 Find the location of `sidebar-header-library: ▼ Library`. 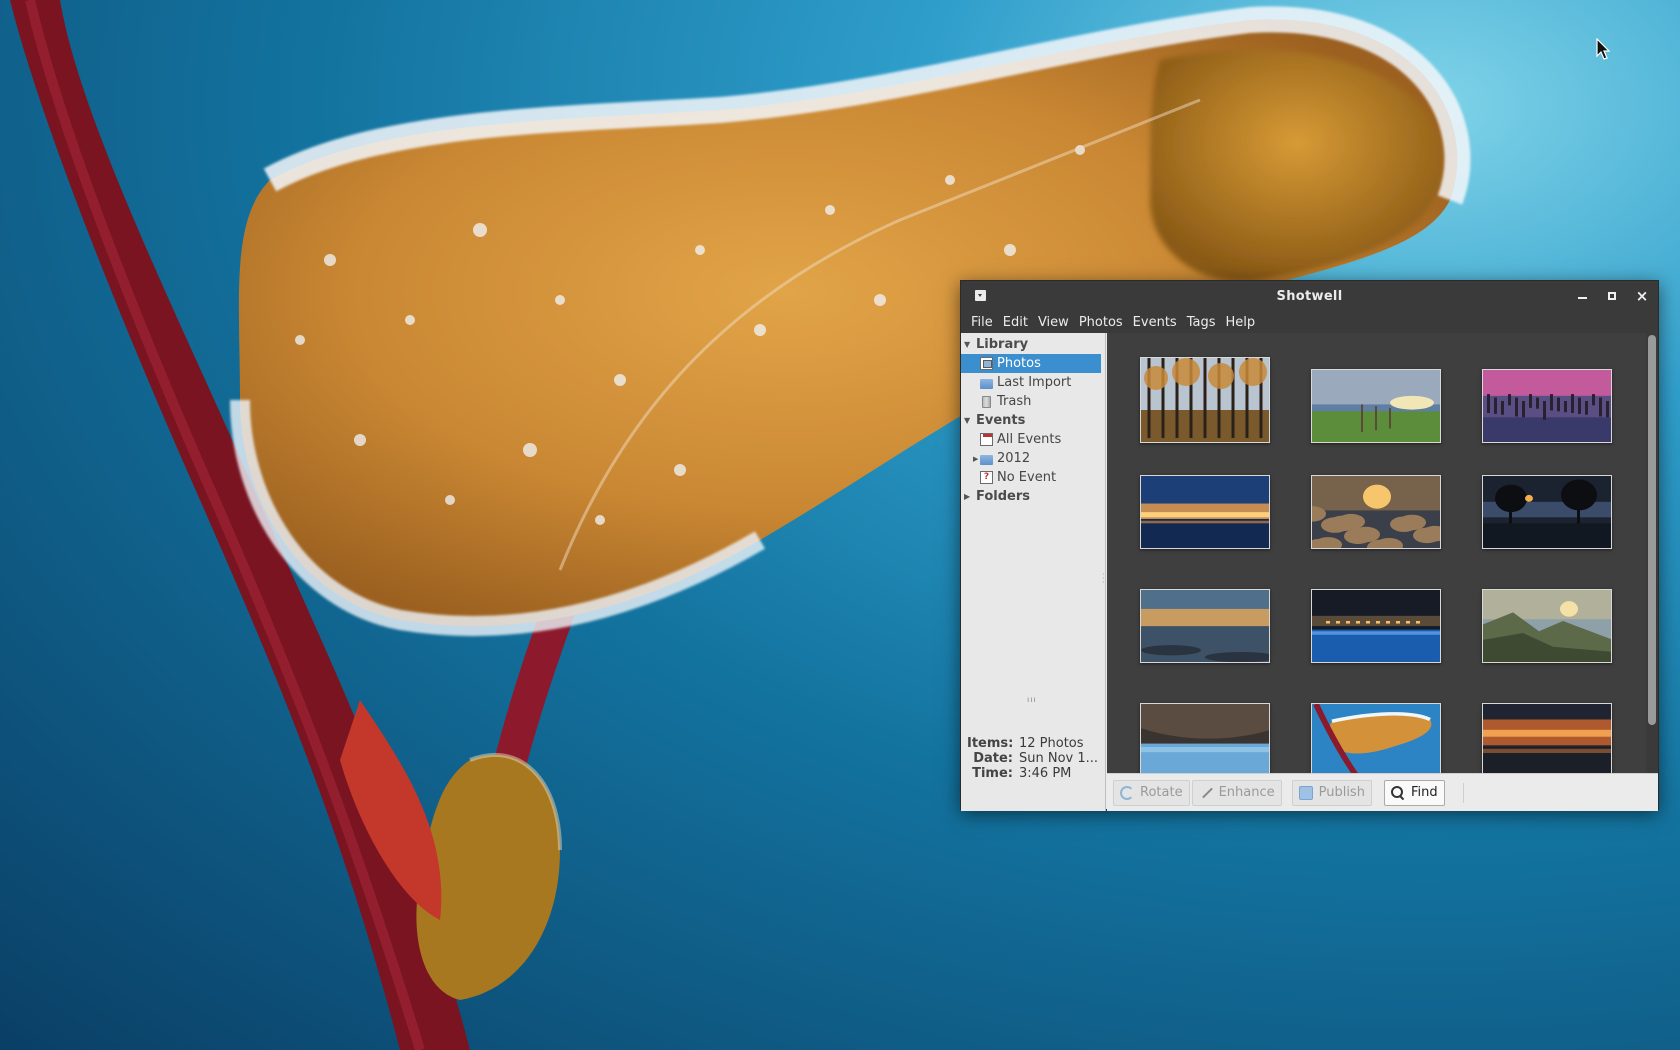

sidebar-header-library: ▼ Library is located at coordinates (1033, 344).